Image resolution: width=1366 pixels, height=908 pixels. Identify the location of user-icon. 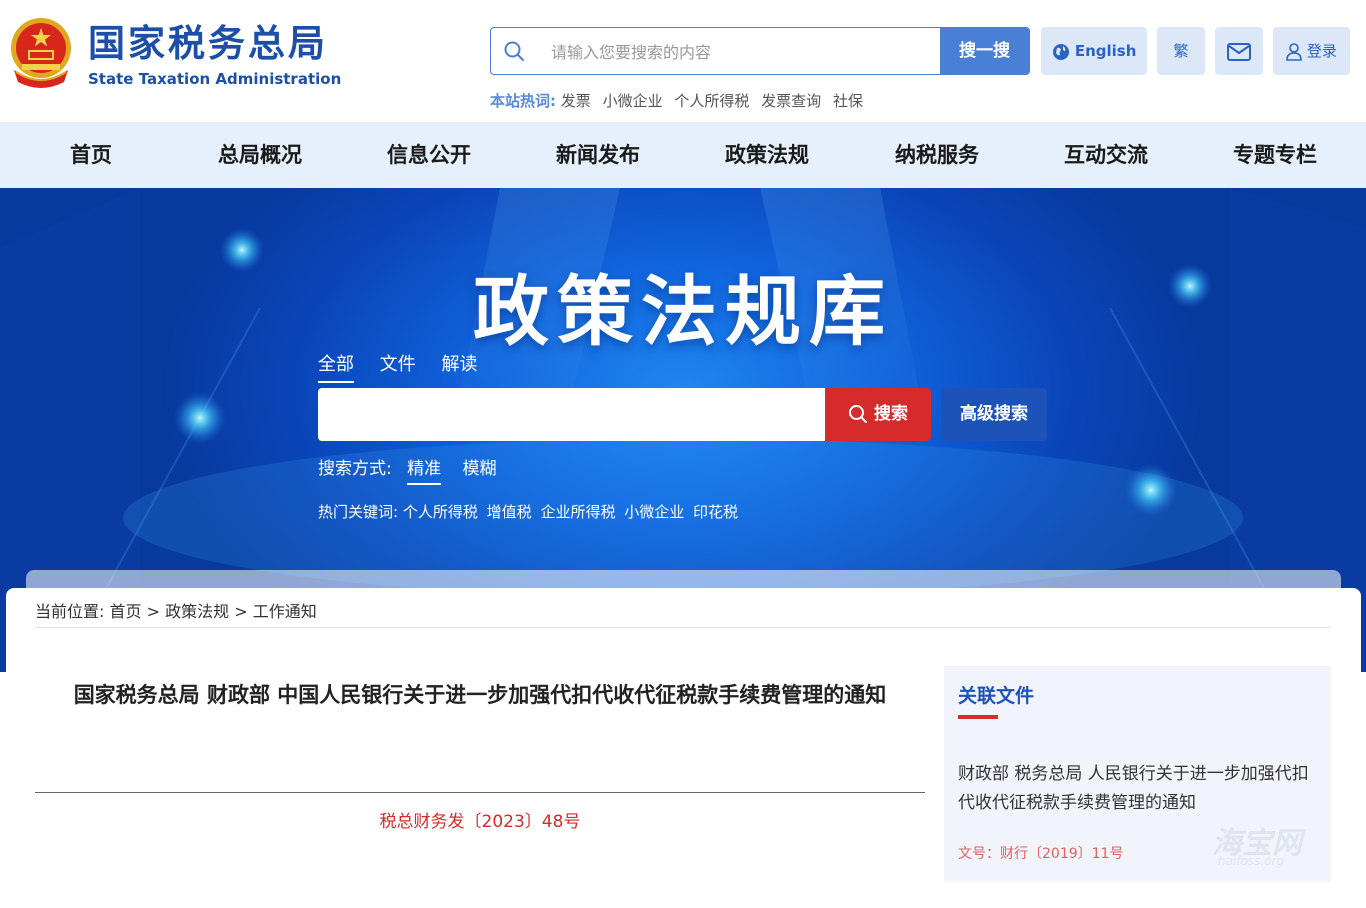
(1294, 51).